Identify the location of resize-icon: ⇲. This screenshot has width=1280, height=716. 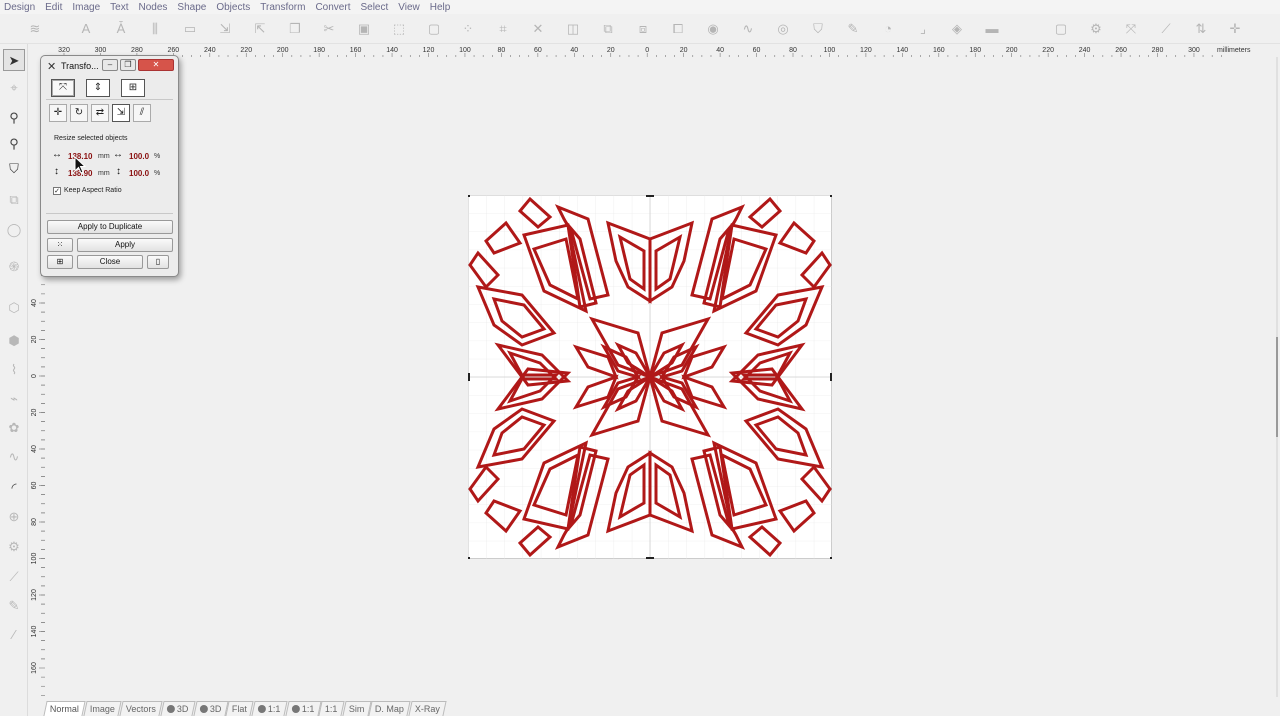
(121, 113).